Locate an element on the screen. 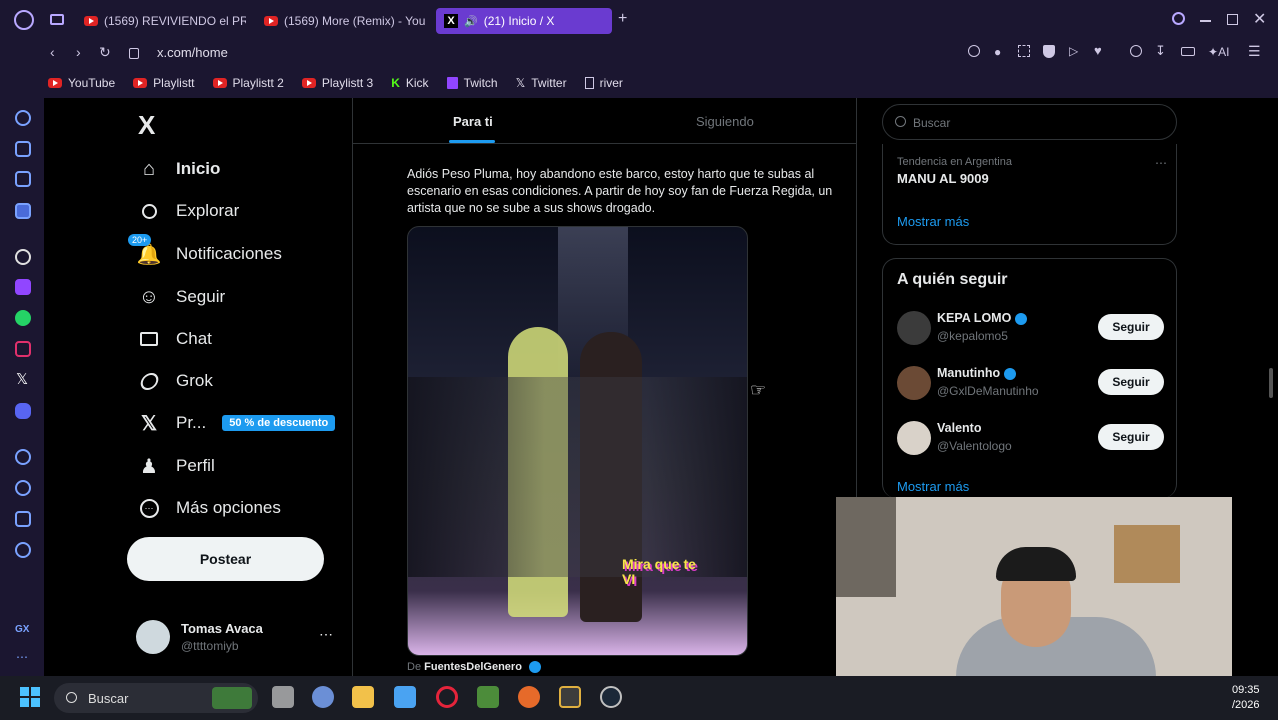 This screenshot has width=1278, height=720. bookmark-playlistt-3: Playlistt 3 is located at coordinates (337, 83).